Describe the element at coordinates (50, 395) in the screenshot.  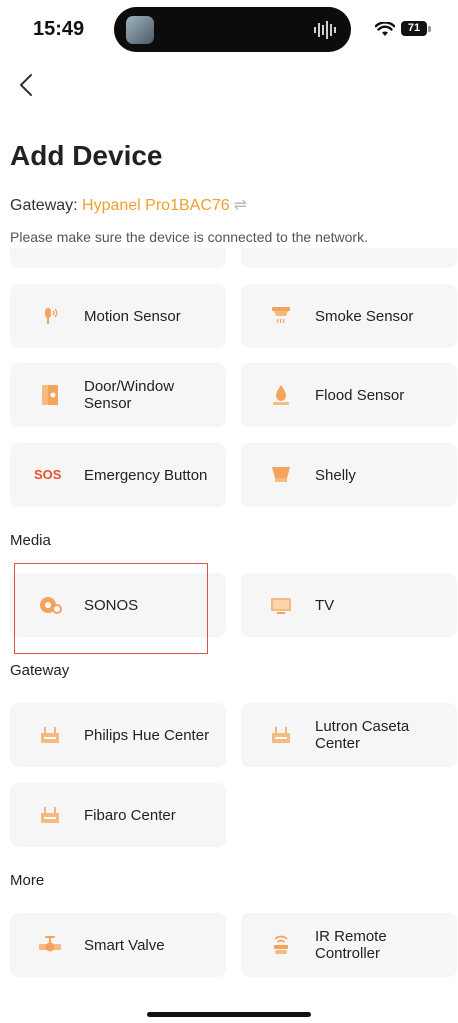
I see `door-window-sensor-icon` at that location.